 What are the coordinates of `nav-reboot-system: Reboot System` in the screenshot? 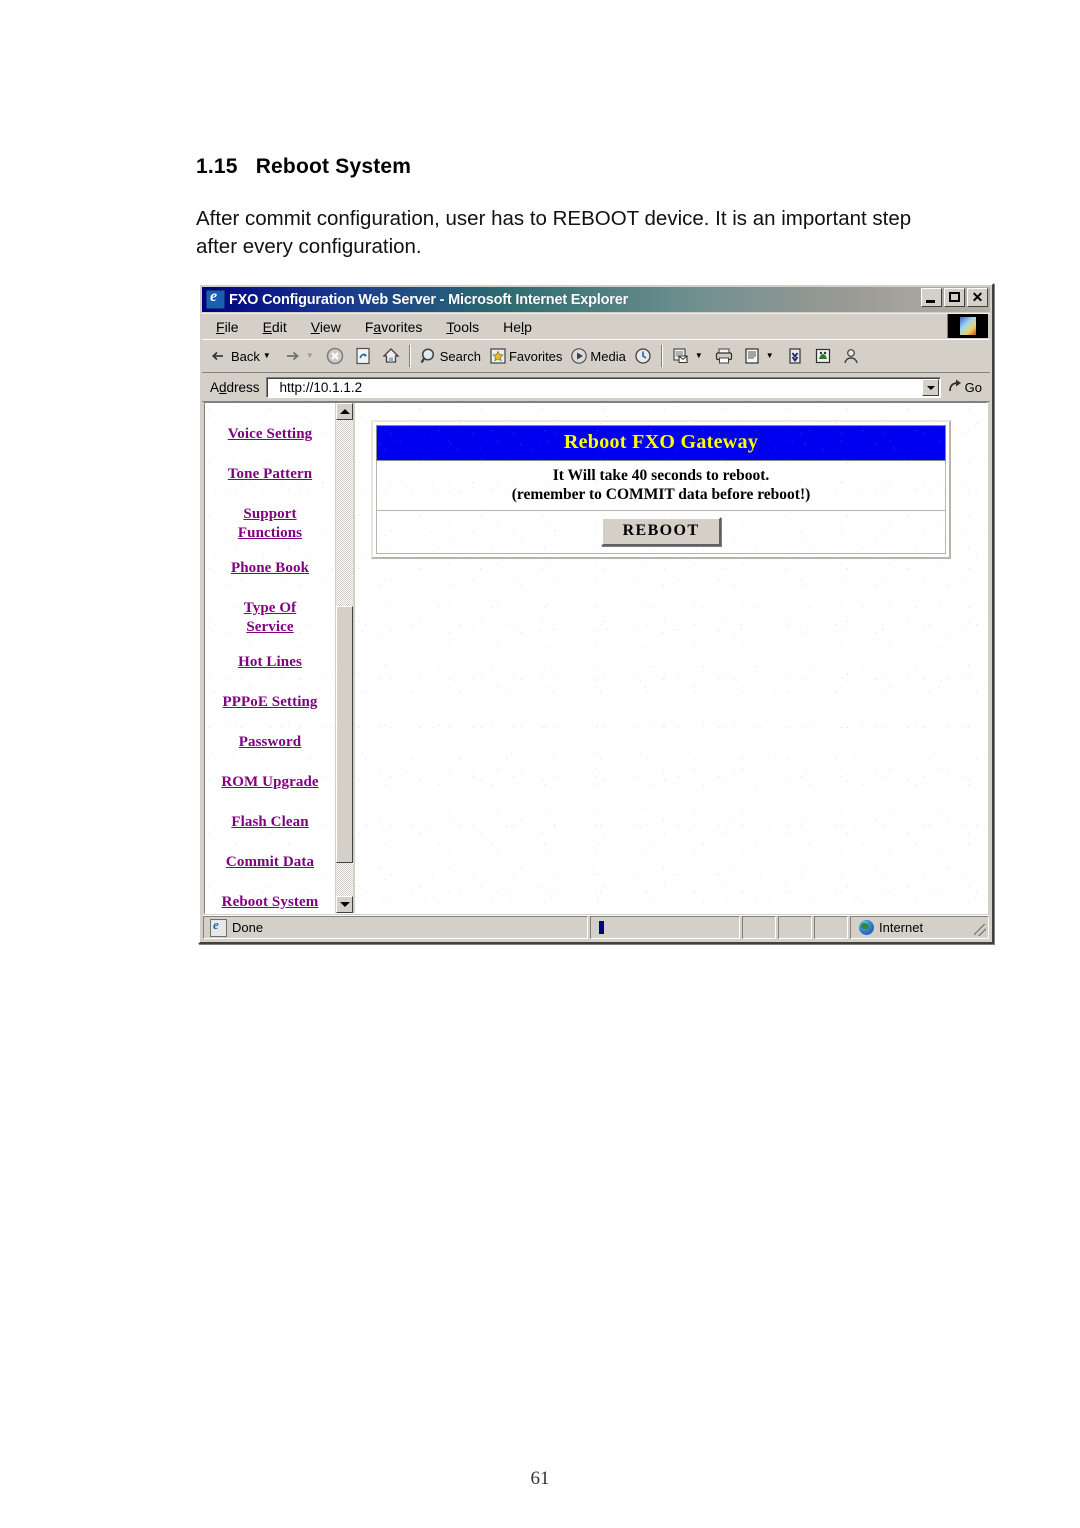 It's located at (270, 902).